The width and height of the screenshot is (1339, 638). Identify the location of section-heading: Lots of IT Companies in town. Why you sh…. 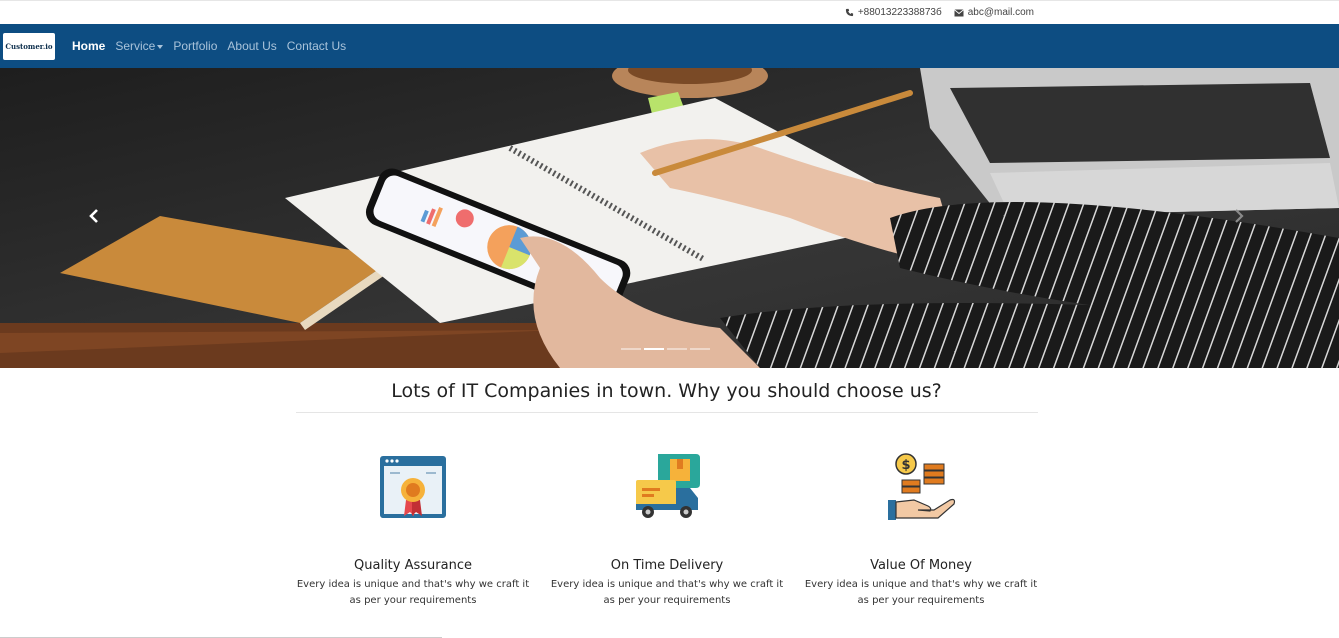
(666, 391).